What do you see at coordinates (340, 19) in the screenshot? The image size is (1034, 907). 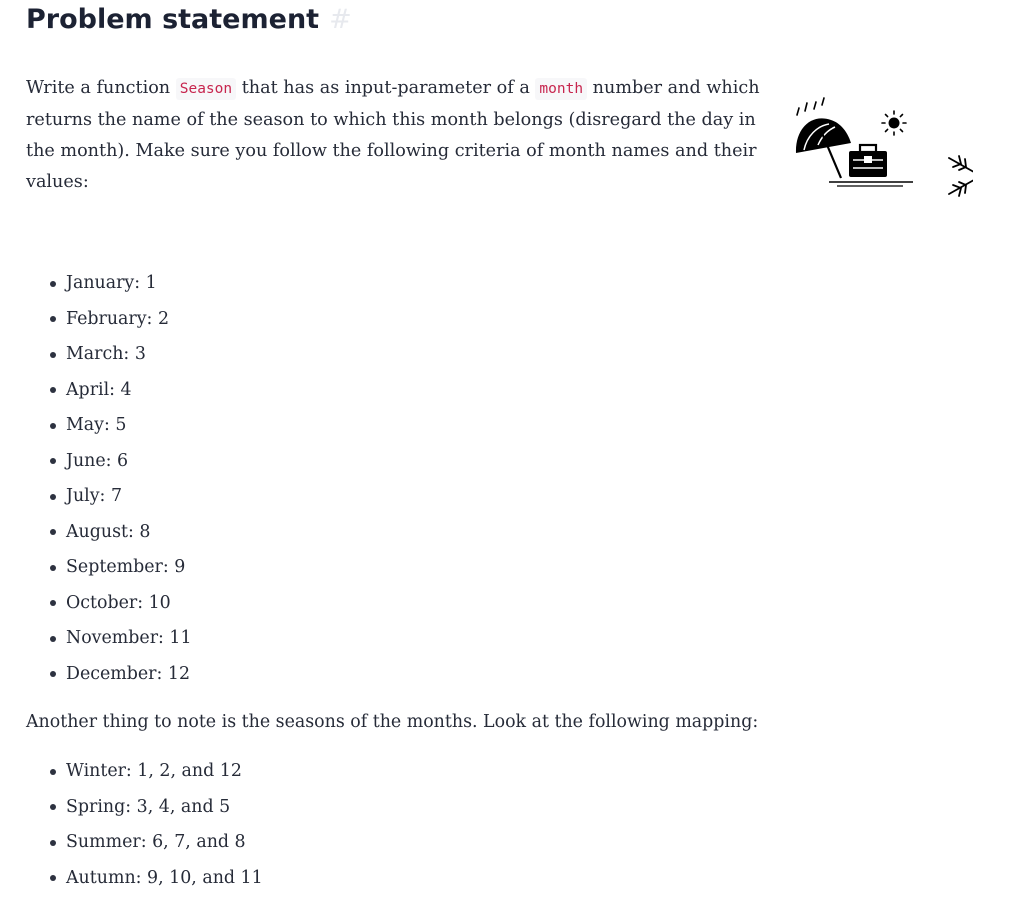 I see `heading-anchor-link: #` at bounding box center [340, 19].